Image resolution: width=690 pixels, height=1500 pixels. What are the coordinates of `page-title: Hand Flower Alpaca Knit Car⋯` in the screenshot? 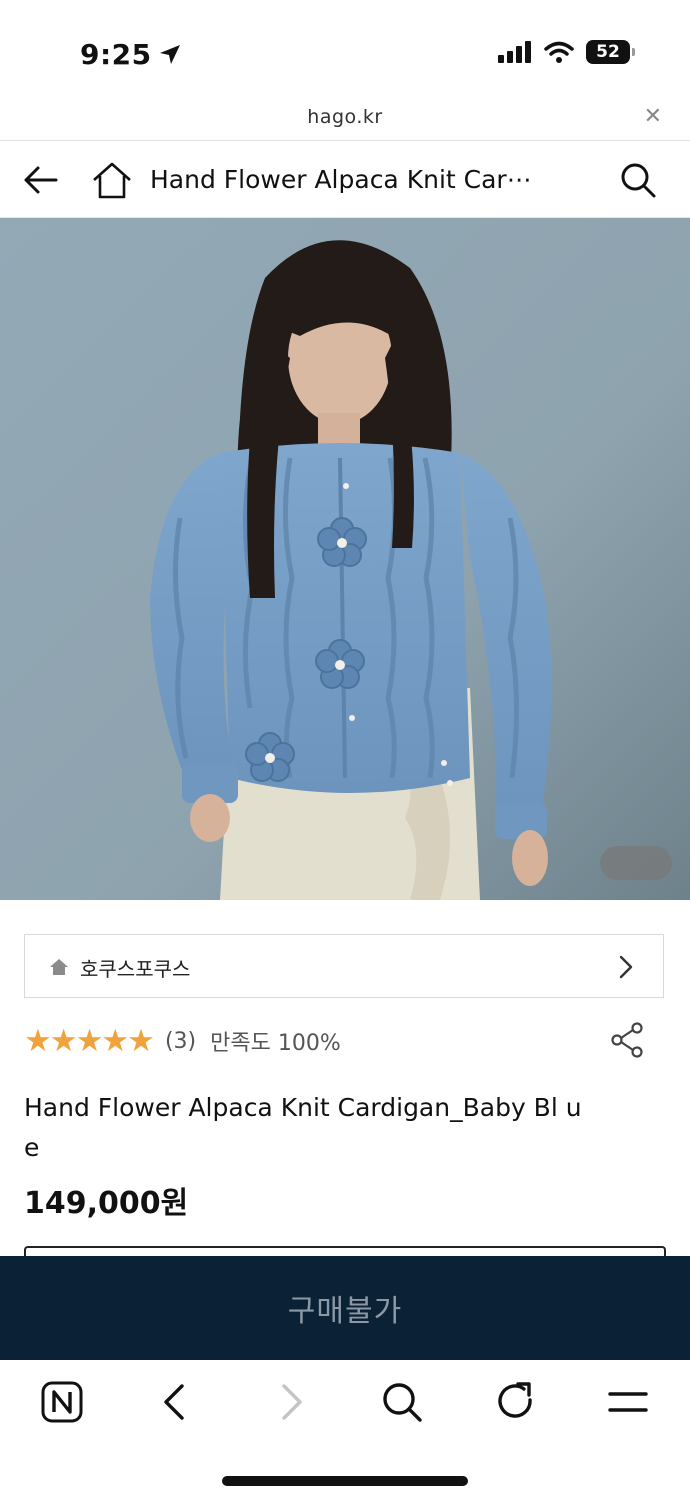 It's located at (341, 179).